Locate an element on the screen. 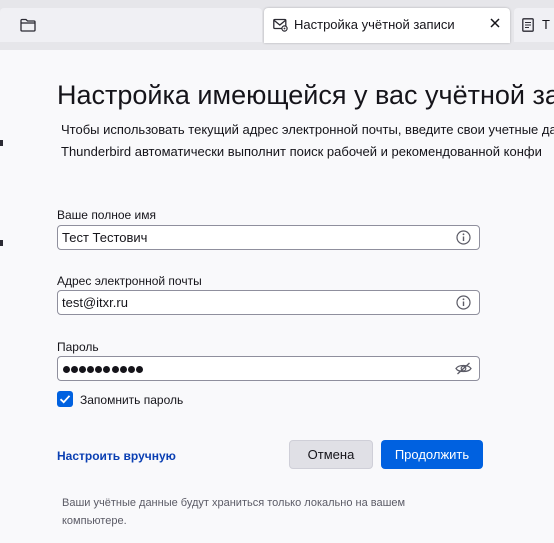 This screenshot has width=554, height=543. tab-account-setup: Настройка учётной записи is located at coordinates (387, 25).